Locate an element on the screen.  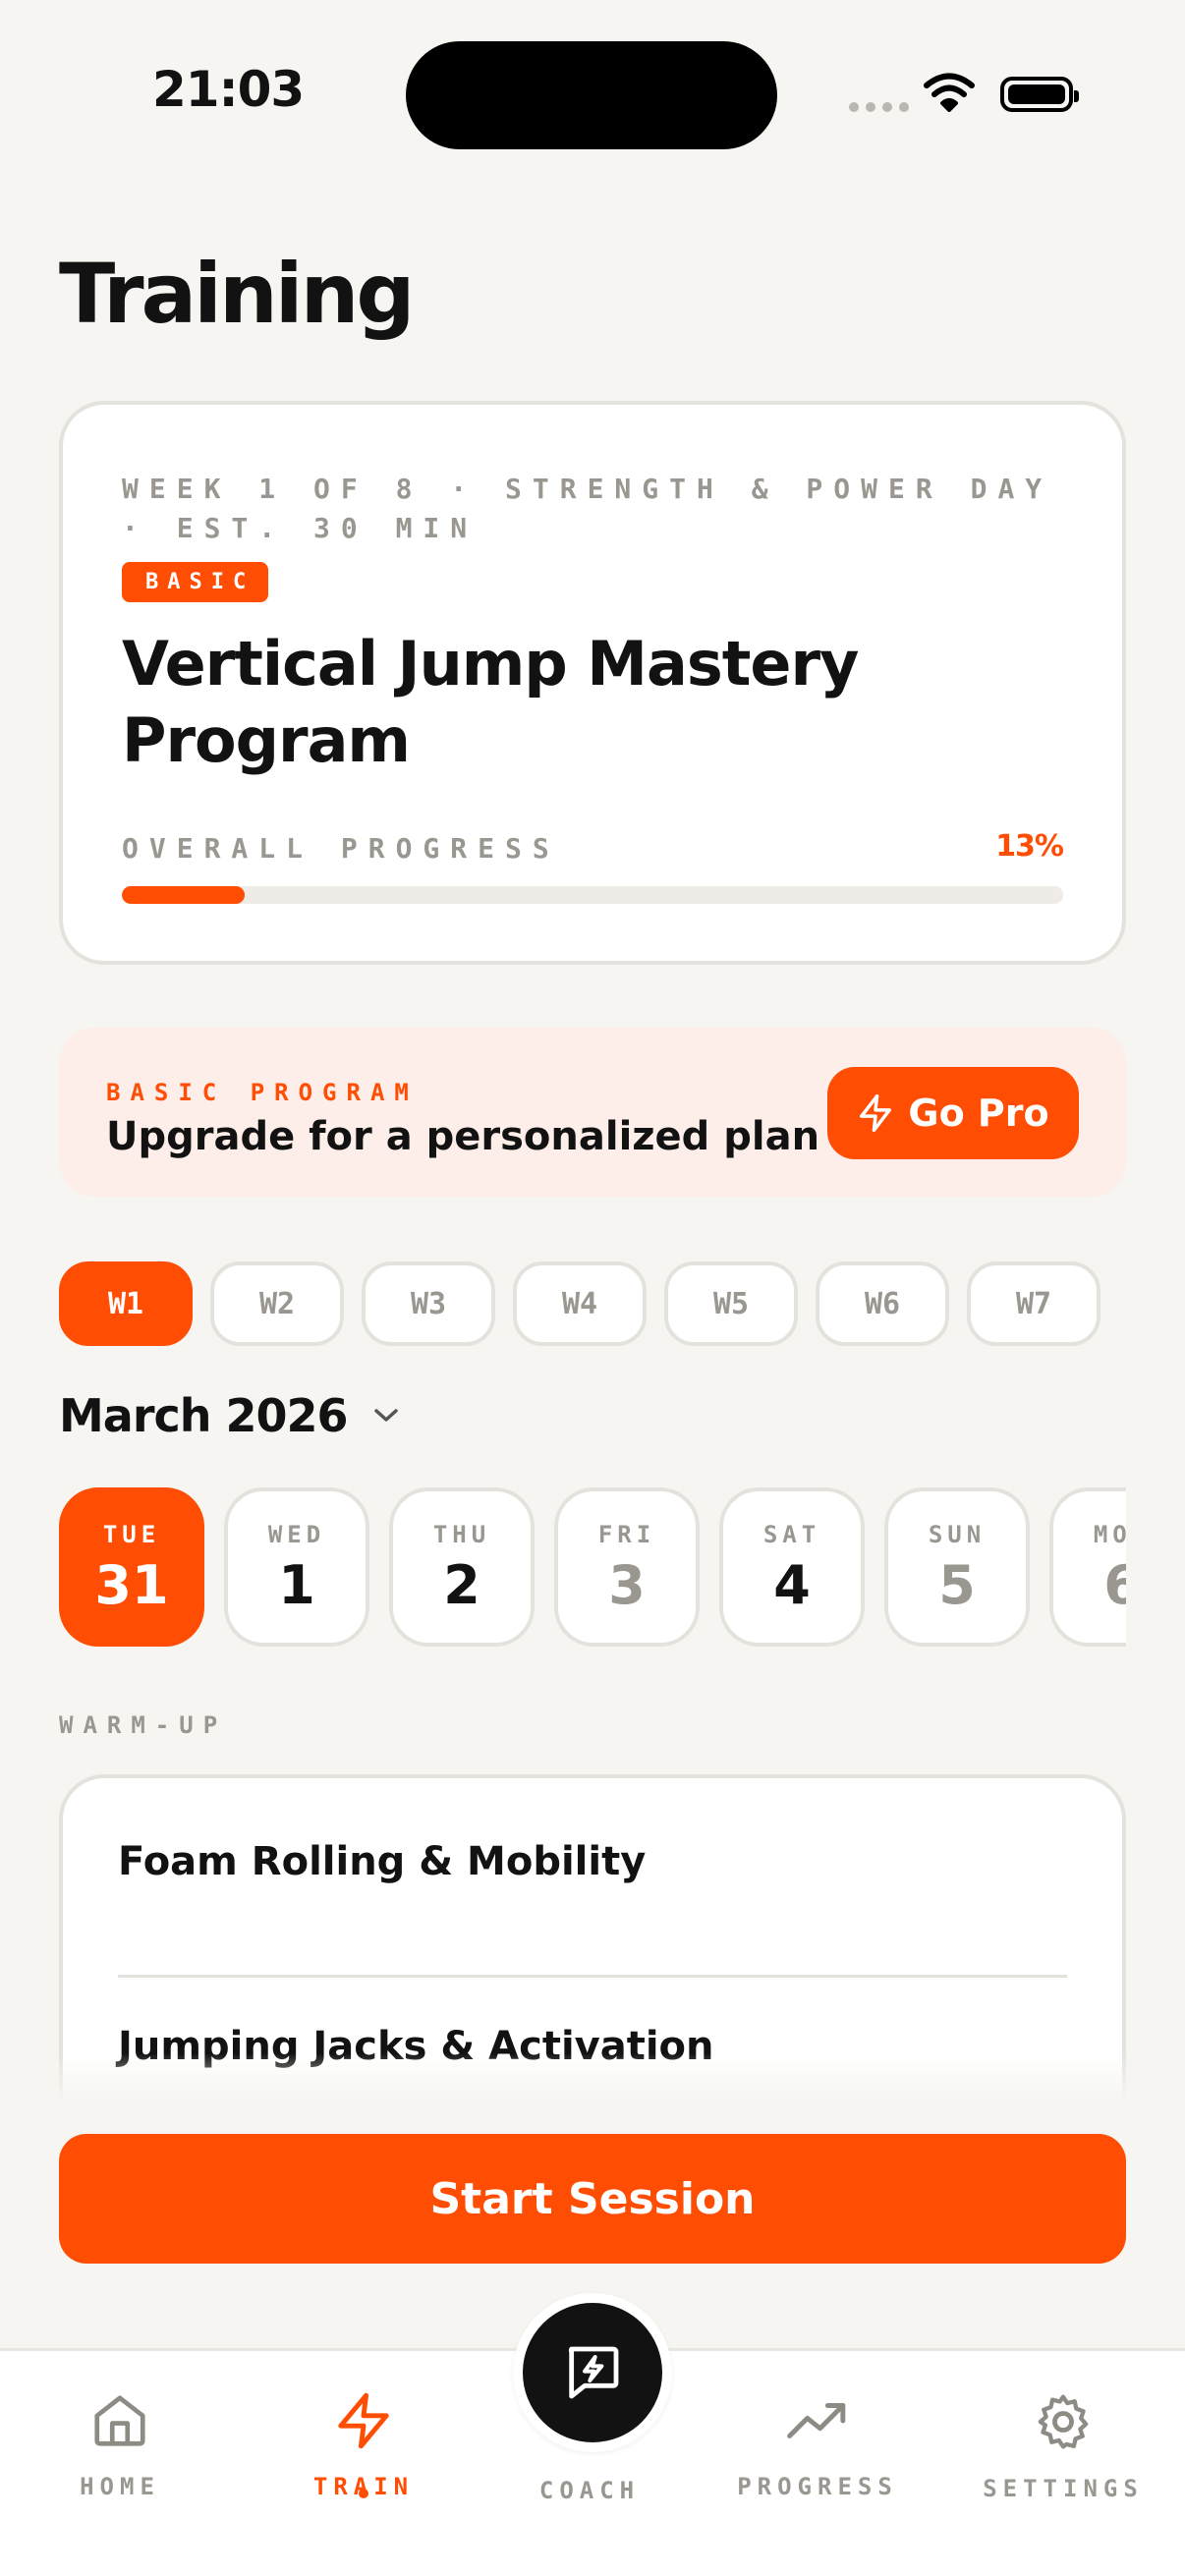
day-name: WED is located at coordinates (296, 1534).